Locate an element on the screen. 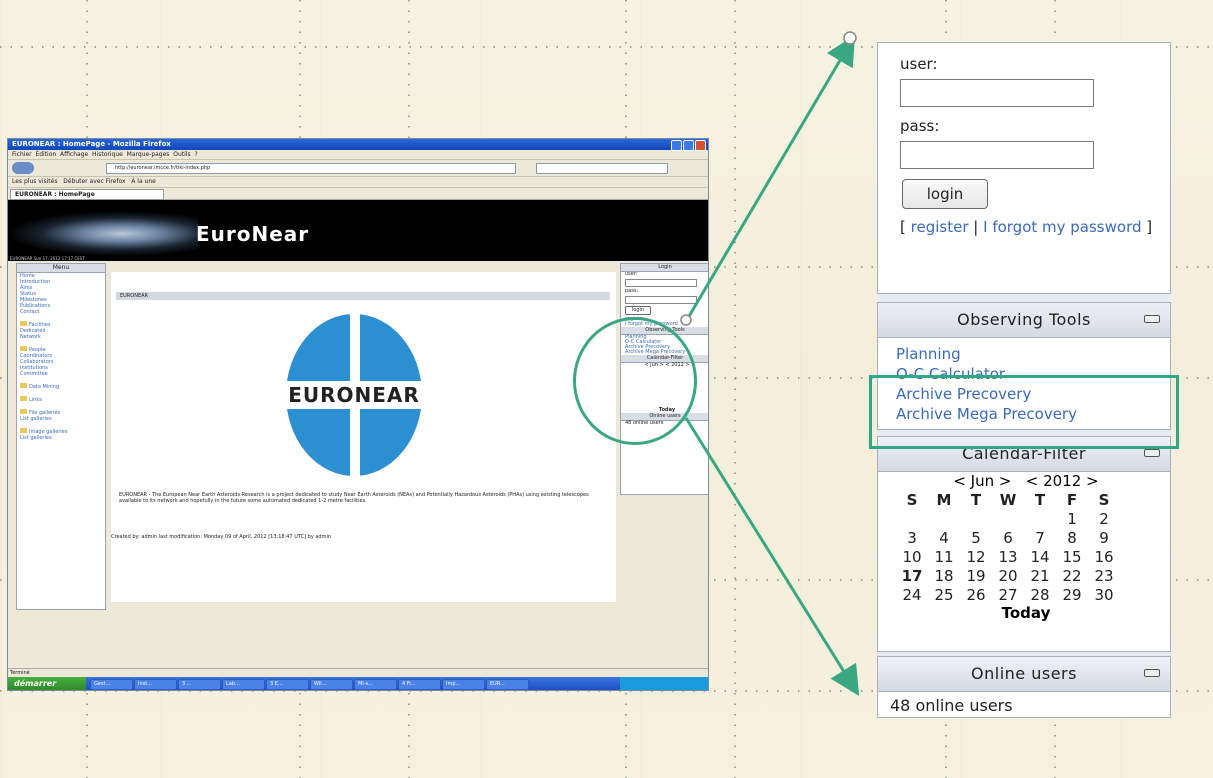 The height and width of the screenshot is (778, 1213). observing-tools-header: Observing Tools is located at coordinates (1024, 320).